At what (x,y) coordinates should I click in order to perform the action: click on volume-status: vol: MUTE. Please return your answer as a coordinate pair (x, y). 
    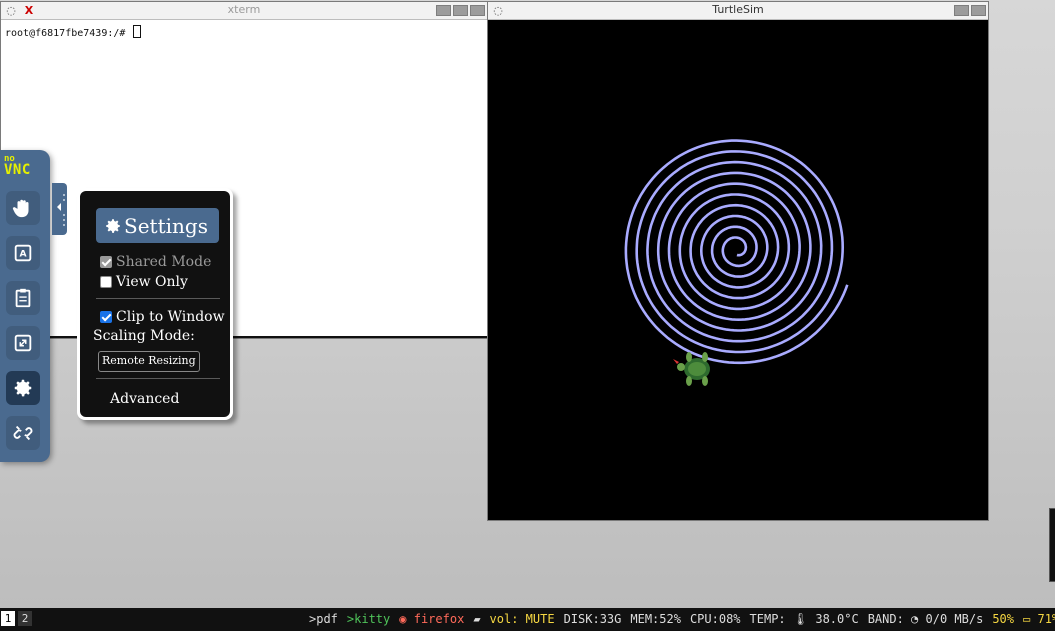
    Looking at the image, I should click on (522, 619).